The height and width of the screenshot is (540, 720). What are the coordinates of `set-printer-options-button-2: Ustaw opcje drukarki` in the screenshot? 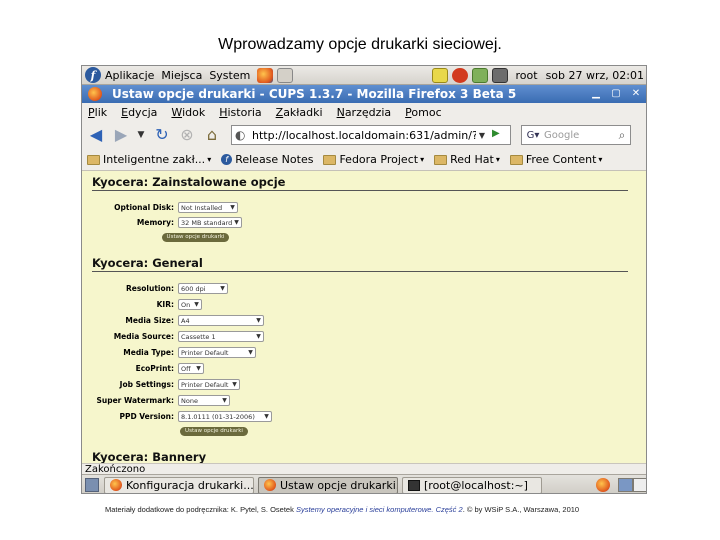 It's located at (214, 431).